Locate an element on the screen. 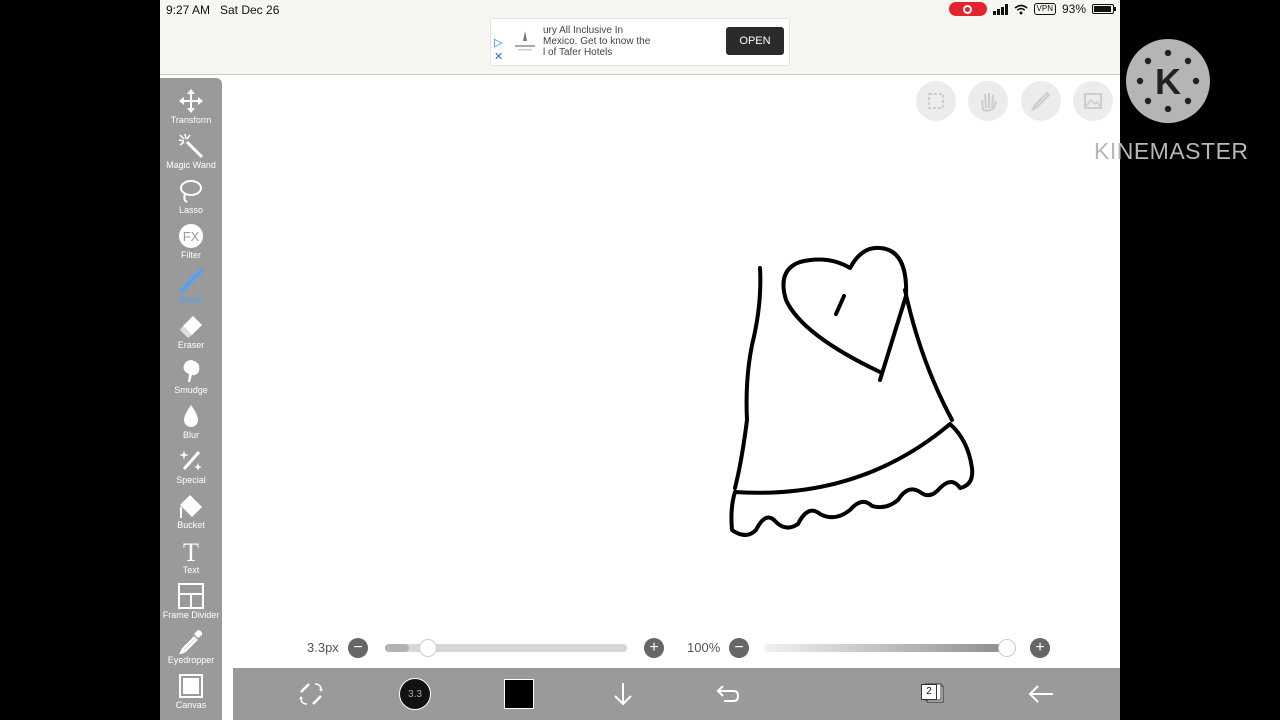  tool-switch-button is located at coordinates (311, 694).